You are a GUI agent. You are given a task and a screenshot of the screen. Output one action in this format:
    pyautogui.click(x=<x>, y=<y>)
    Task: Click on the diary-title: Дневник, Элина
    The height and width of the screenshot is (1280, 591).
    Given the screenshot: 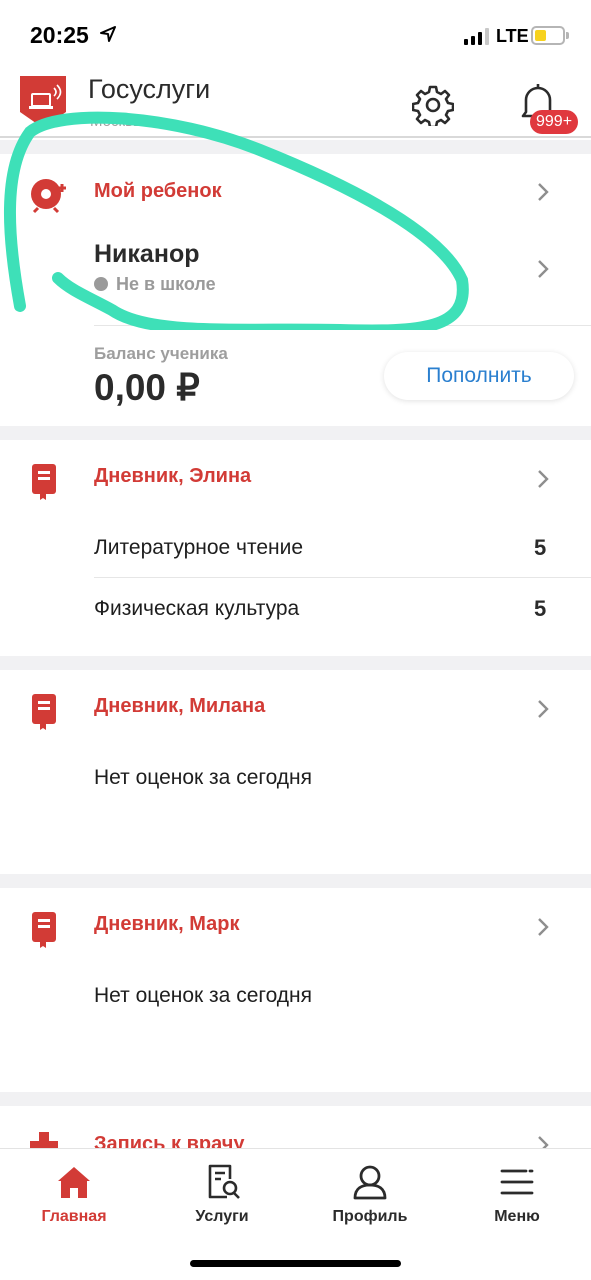 What is the action you would take?
    pyautogui.click(x=172, y=476)
    